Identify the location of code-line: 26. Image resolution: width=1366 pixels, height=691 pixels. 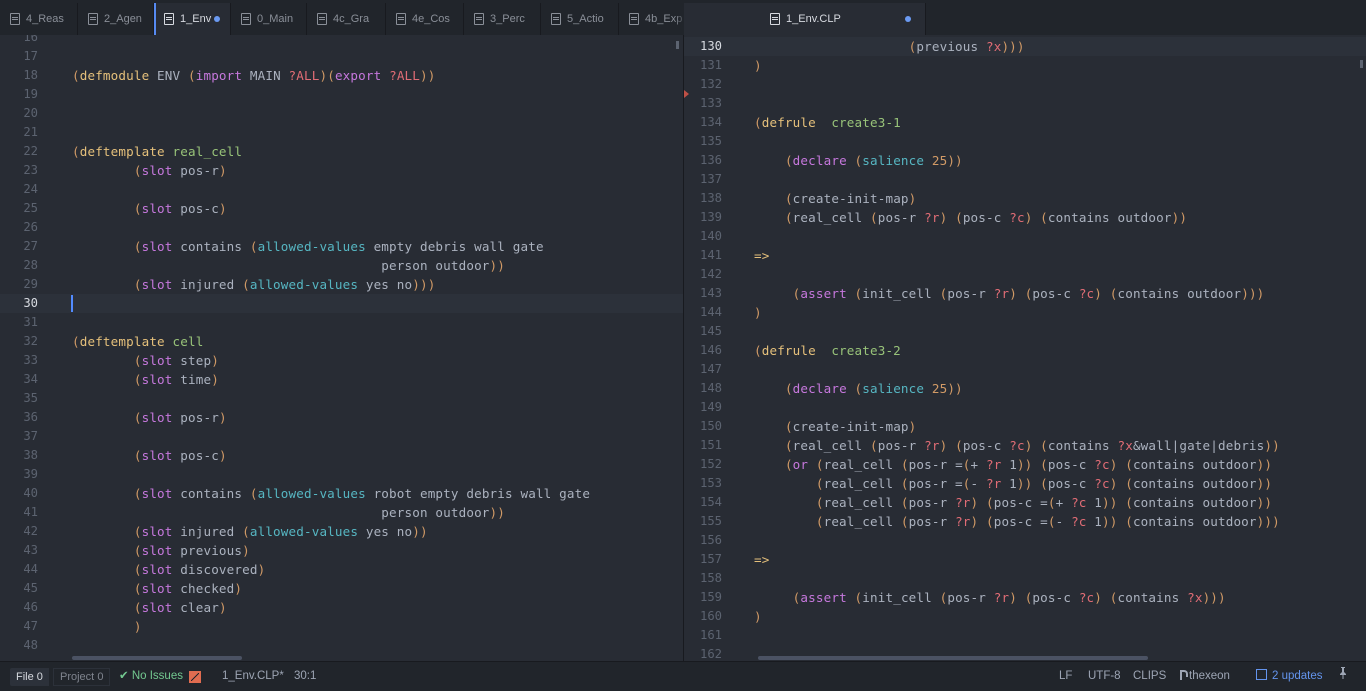
(342, 227).